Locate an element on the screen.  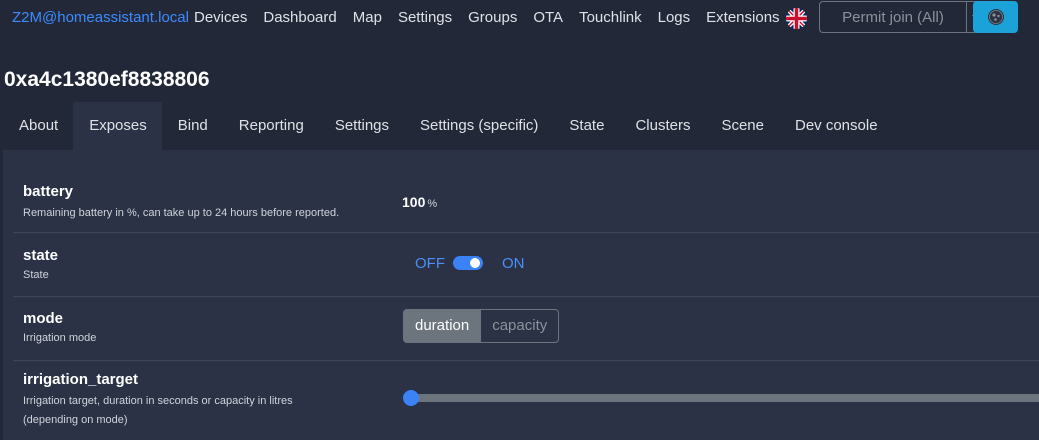
nav-link-groups: Groups is located at coordinates (492, 17).